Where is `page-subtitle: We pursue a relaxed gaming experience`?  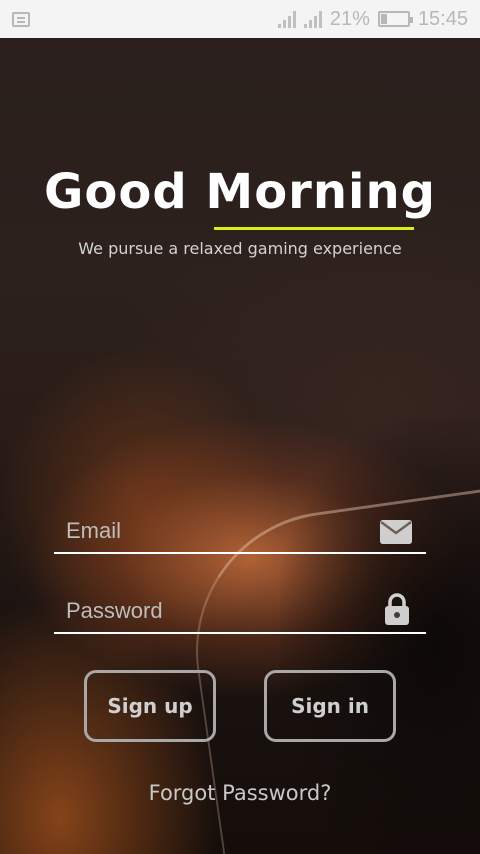 page-subtitle: We pursue a relaxed gaming experience is located at coordinates (240, 248).